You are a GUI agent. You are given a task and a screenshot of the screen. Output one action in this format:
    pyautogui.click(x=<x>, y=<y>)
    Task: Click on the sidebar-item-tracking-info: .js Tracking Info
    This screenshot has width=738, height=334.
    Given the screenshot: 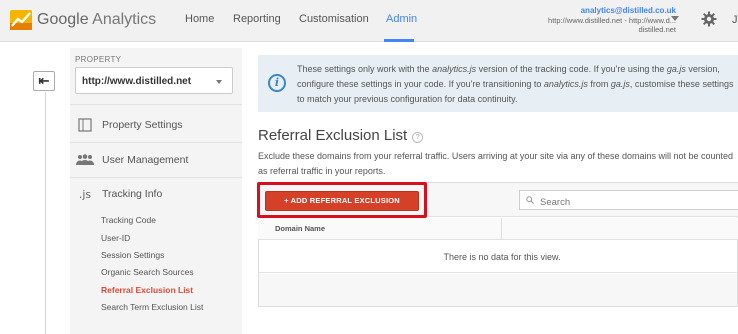 What is the action you would take?
    pyautogui.click(x=119, y=194)
    